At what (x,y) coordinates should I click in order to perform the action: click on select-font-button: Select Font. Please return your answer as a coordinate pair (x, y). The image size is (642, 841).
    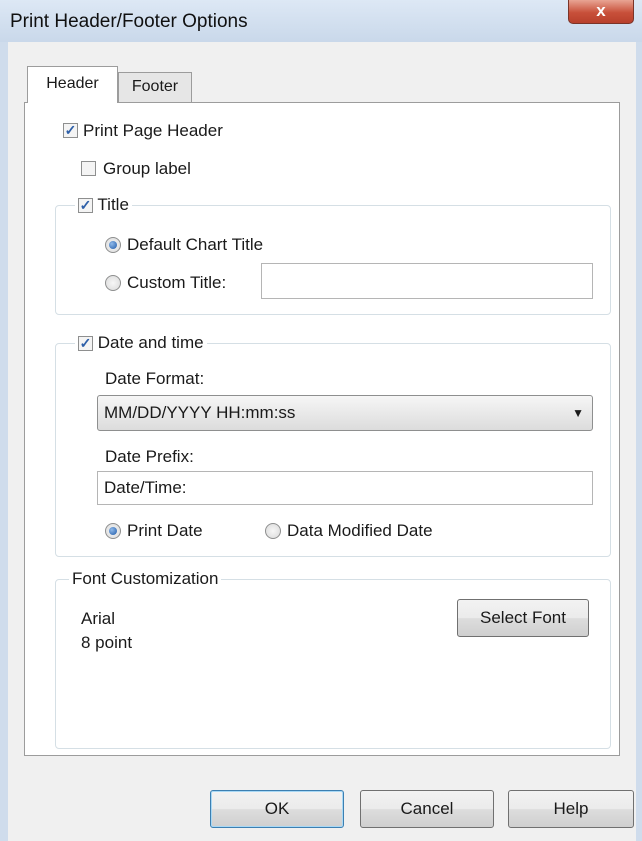
    Looking at the image, I should click on (523, 618).